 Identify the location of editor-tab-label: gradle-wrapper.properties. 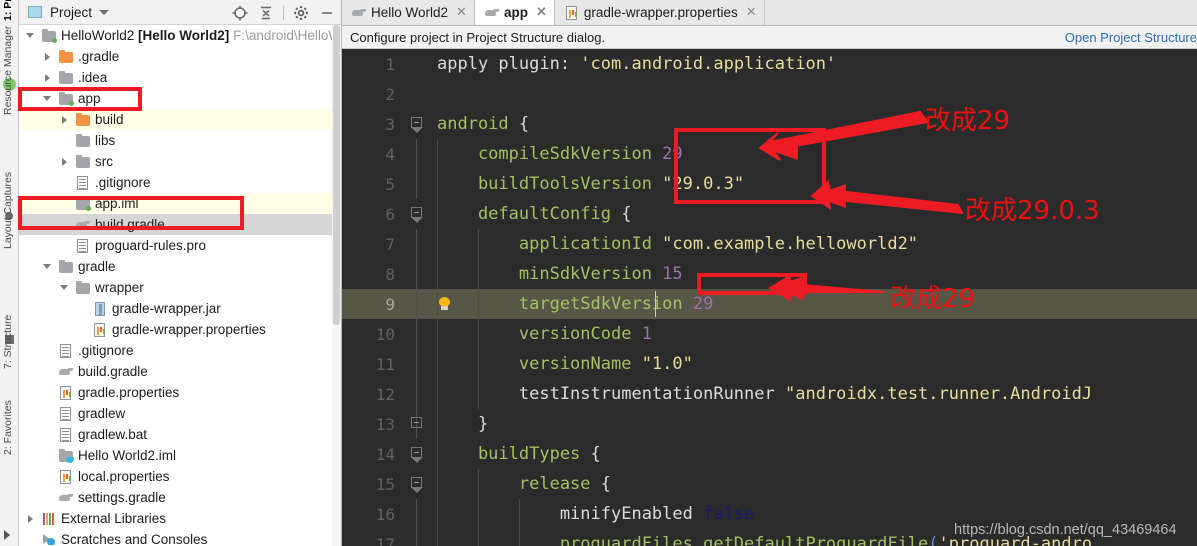
(660, 12).